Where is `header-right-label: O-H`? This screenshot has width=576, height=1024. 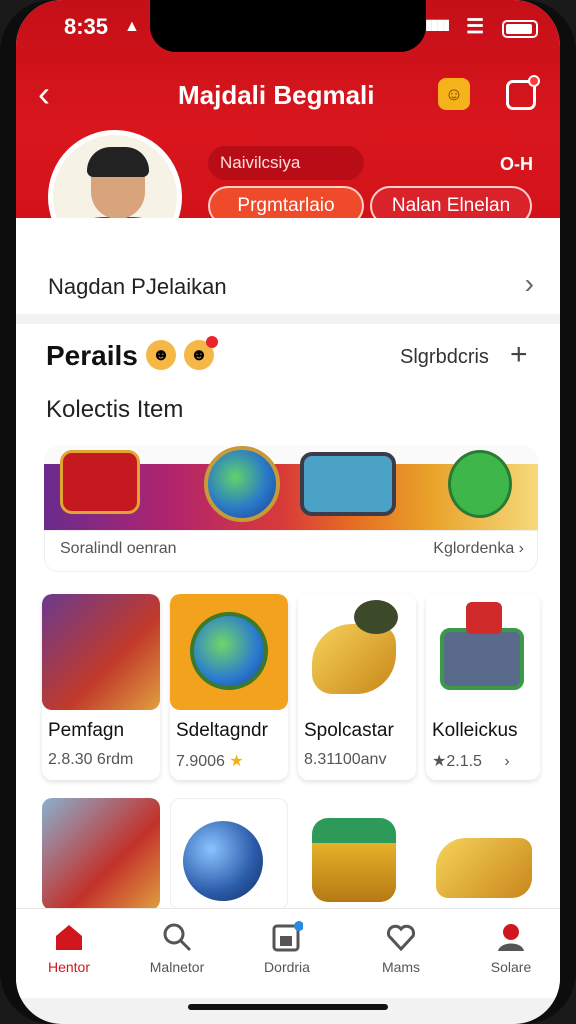
header-right-label: O-H is located at coordinates (516, 164).